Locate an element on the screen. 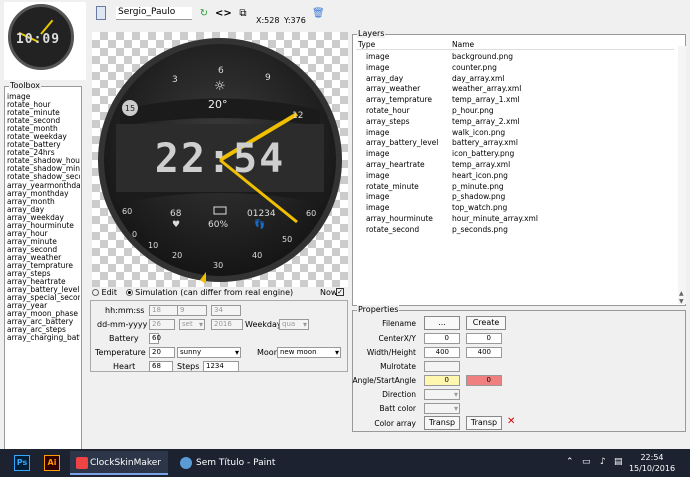  width-height-label: Width/Height is located at coordinates (391, 352).